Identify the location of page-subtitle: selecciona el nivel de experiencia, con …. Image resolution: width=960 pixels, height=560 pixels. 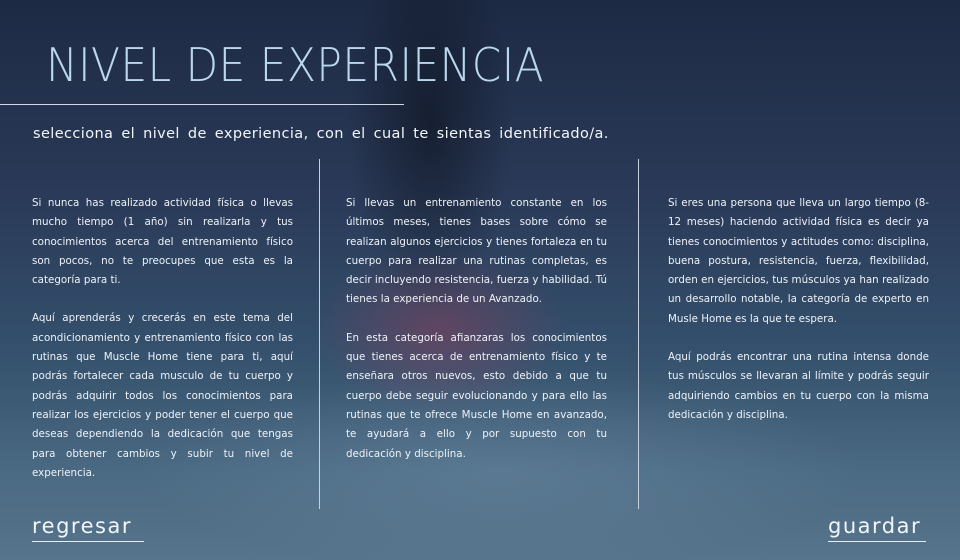
(321, 134).